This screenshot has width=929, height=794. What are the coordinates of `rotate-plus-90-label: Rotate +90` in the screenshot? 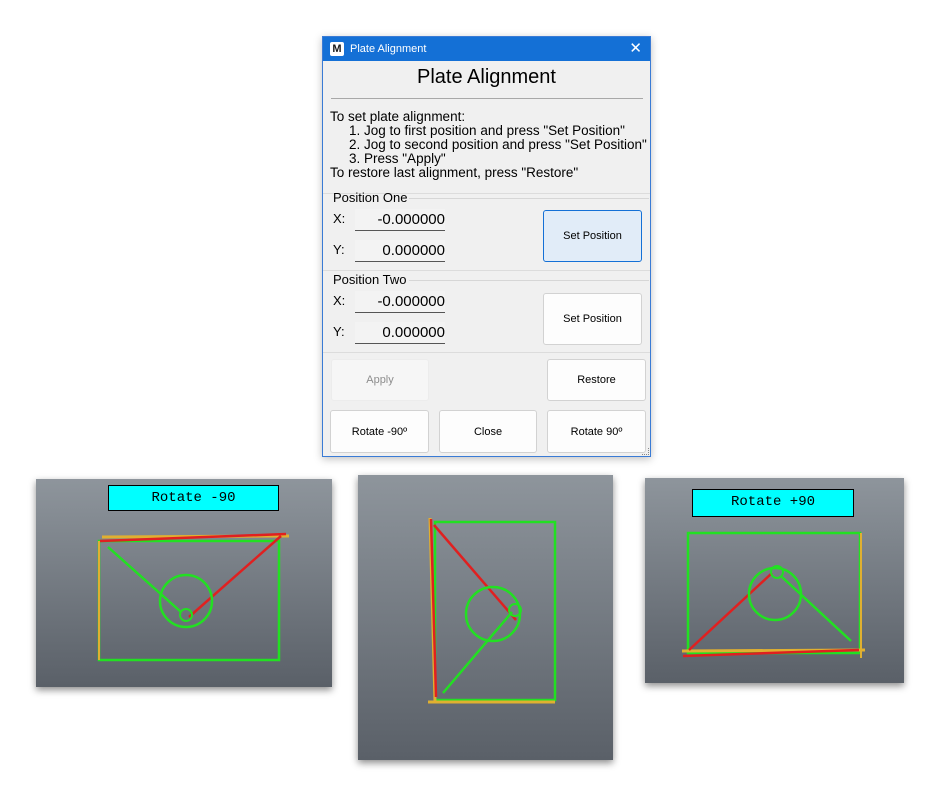 It's located at (773, 503).